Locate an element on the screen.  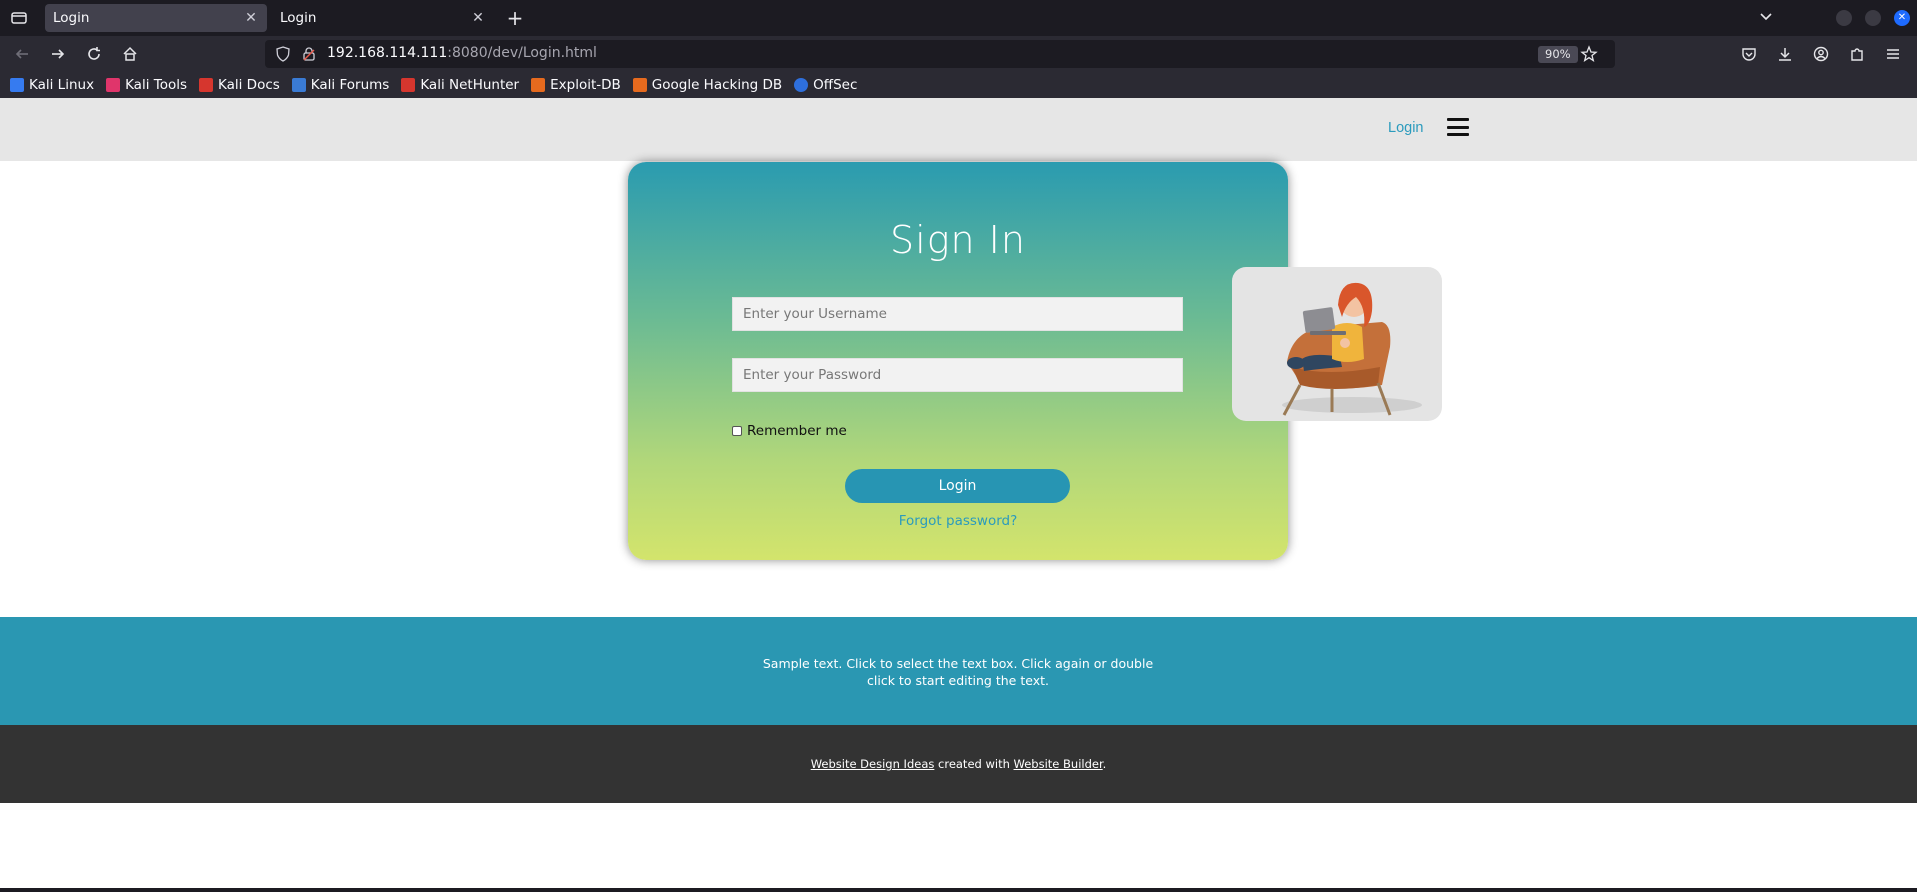
bookmark-label: Kali Forums is located at coordinates (350, 85).